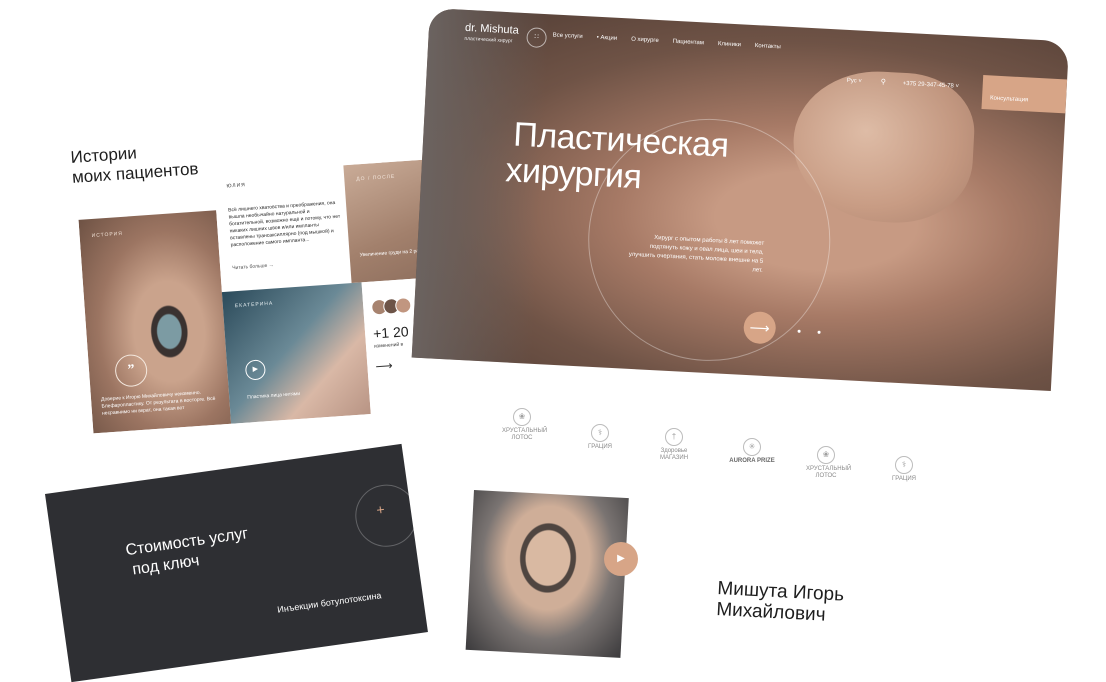 The height and width of the screenshot is (682, 1106). I want to click on partner-logo: † Здоровье МАГАЗИН, so click(674, 445).